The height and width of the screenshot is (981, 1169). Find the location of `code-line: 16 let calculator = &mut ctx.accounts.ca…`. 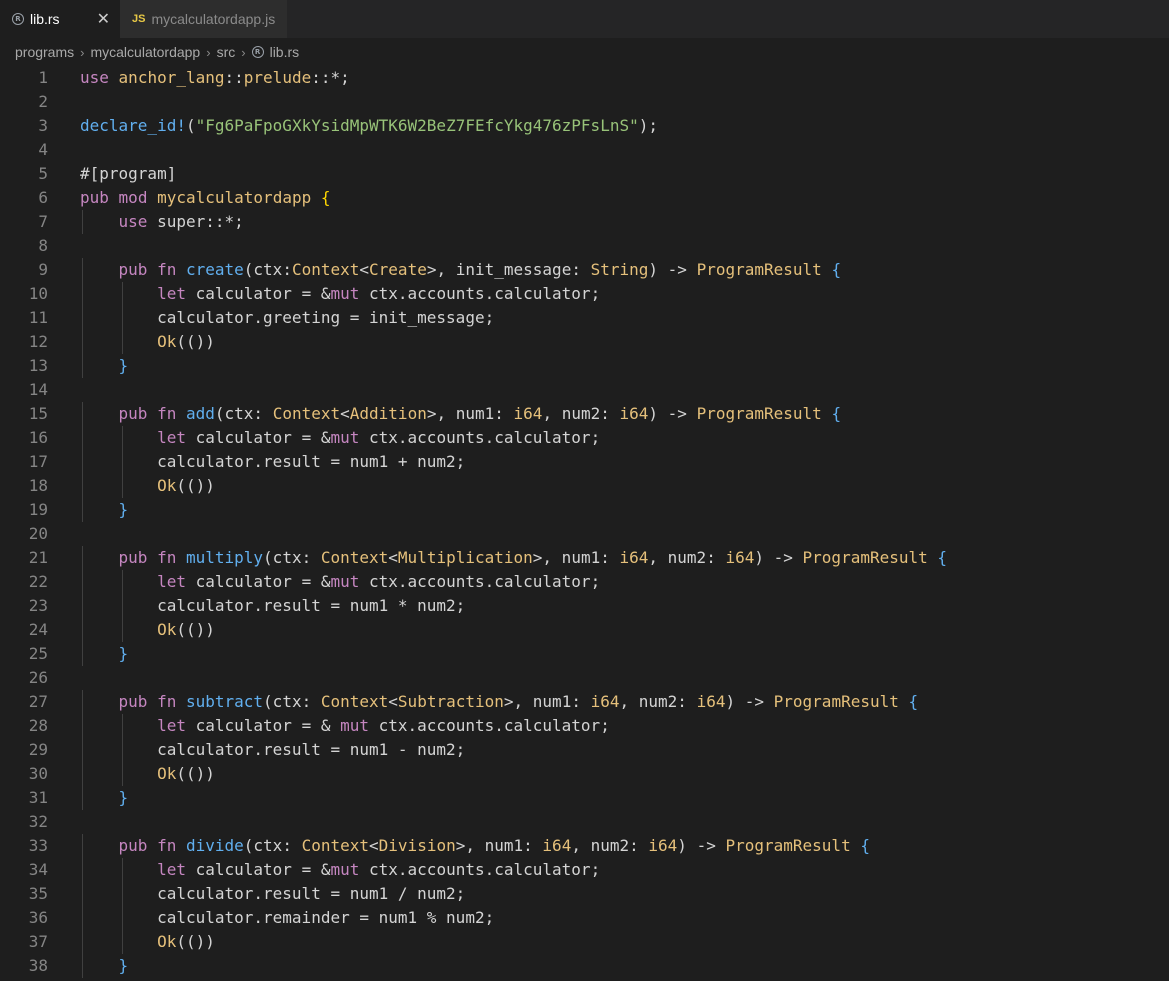

code-line: 16 let calculator = &mut ctx.accounts.ca… is located at coordinates (584, 438).